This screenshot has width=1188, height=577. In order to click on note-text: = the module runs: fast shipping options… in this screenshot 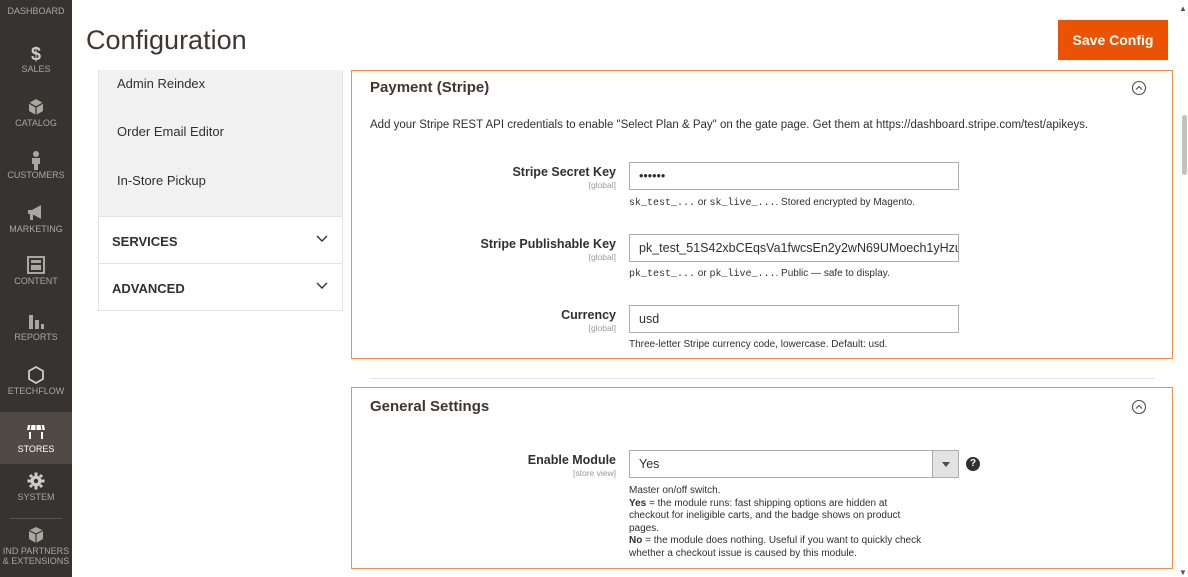, I will do `click(767, 503)`.